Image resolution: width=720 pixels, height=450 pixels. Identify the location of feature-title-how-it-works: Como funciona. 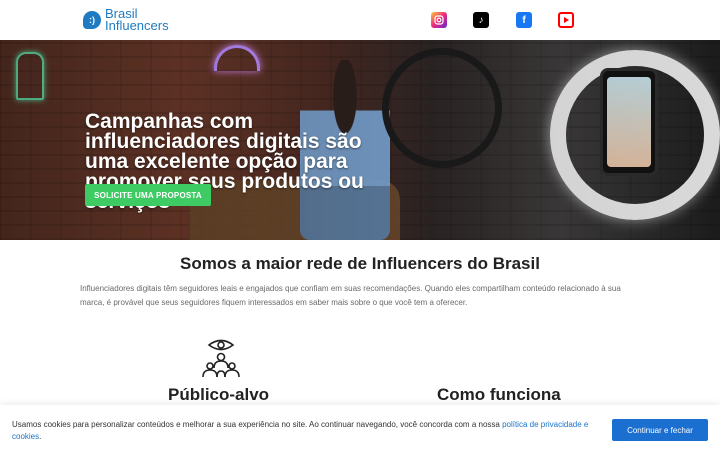
(499, 394).